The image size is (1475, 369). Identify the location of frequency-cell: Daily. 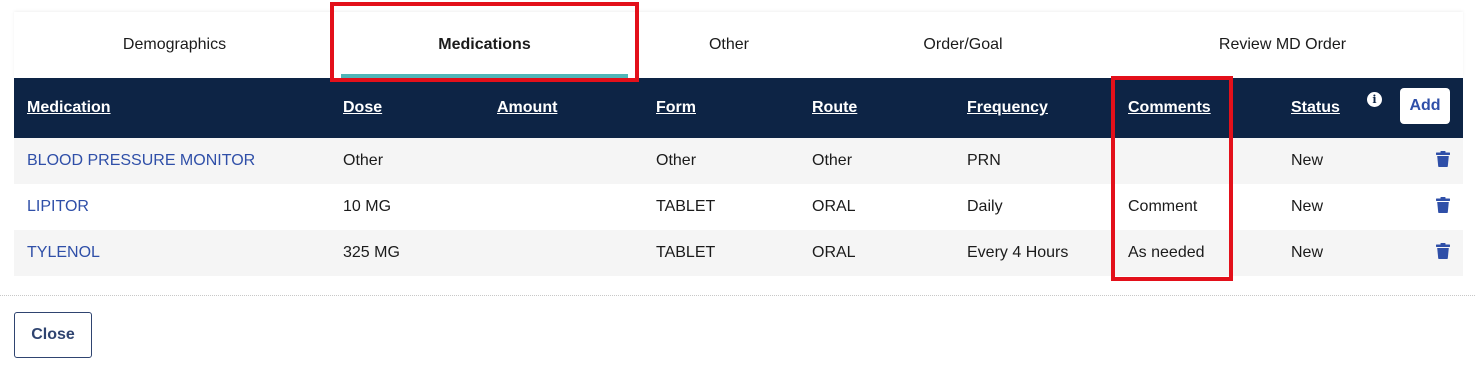
(985, 206).